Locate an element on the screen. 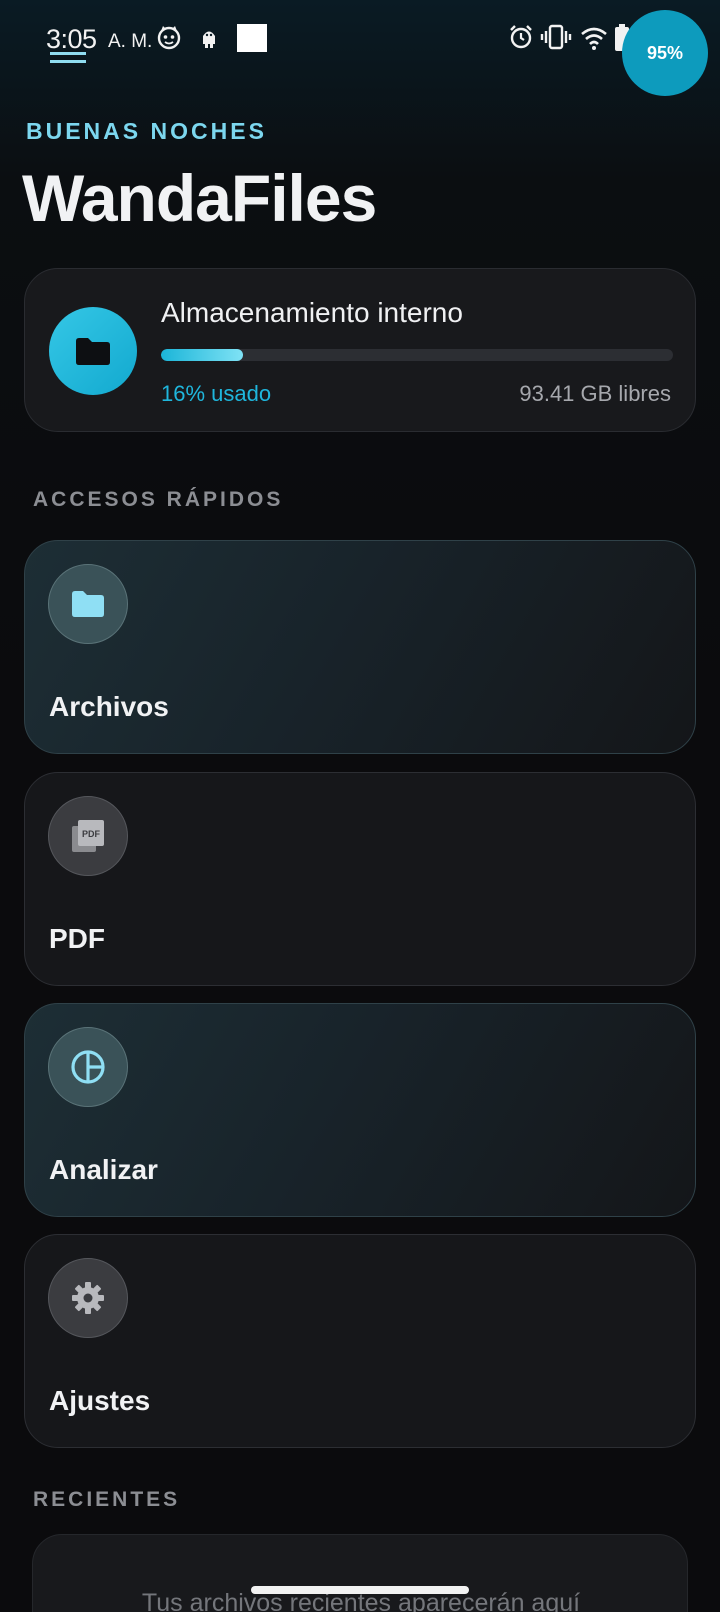 The width and height of the screenshot is (720, 1612). battery-percentage-badge: 95% is located at coordinates (665, 53).